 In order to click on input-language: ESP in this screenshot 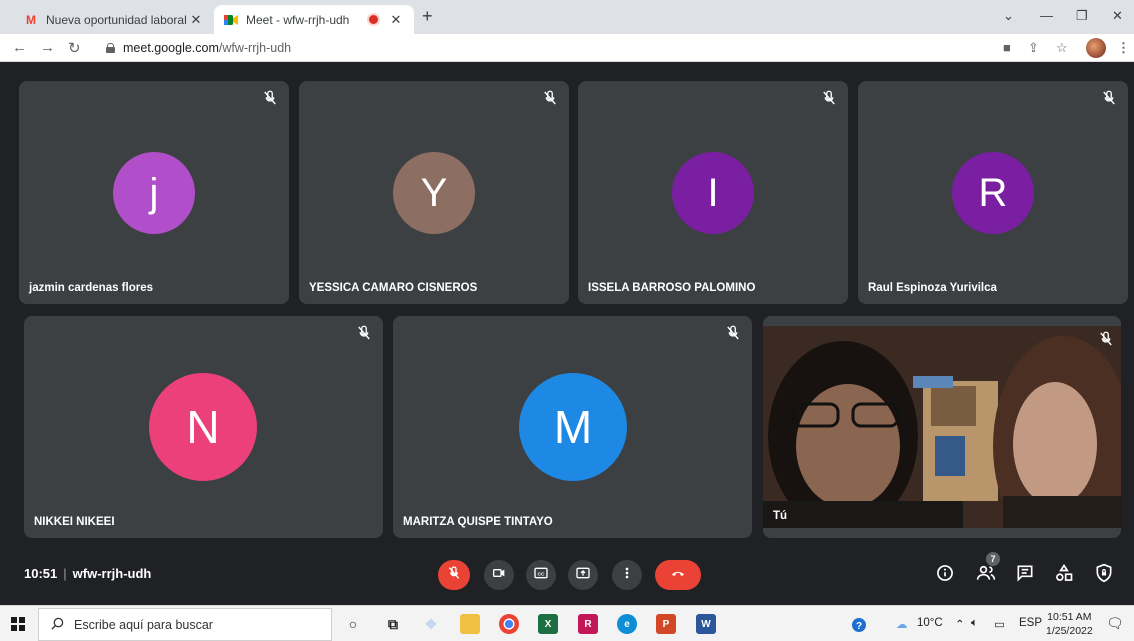, I will do `click(1030, 623)`.